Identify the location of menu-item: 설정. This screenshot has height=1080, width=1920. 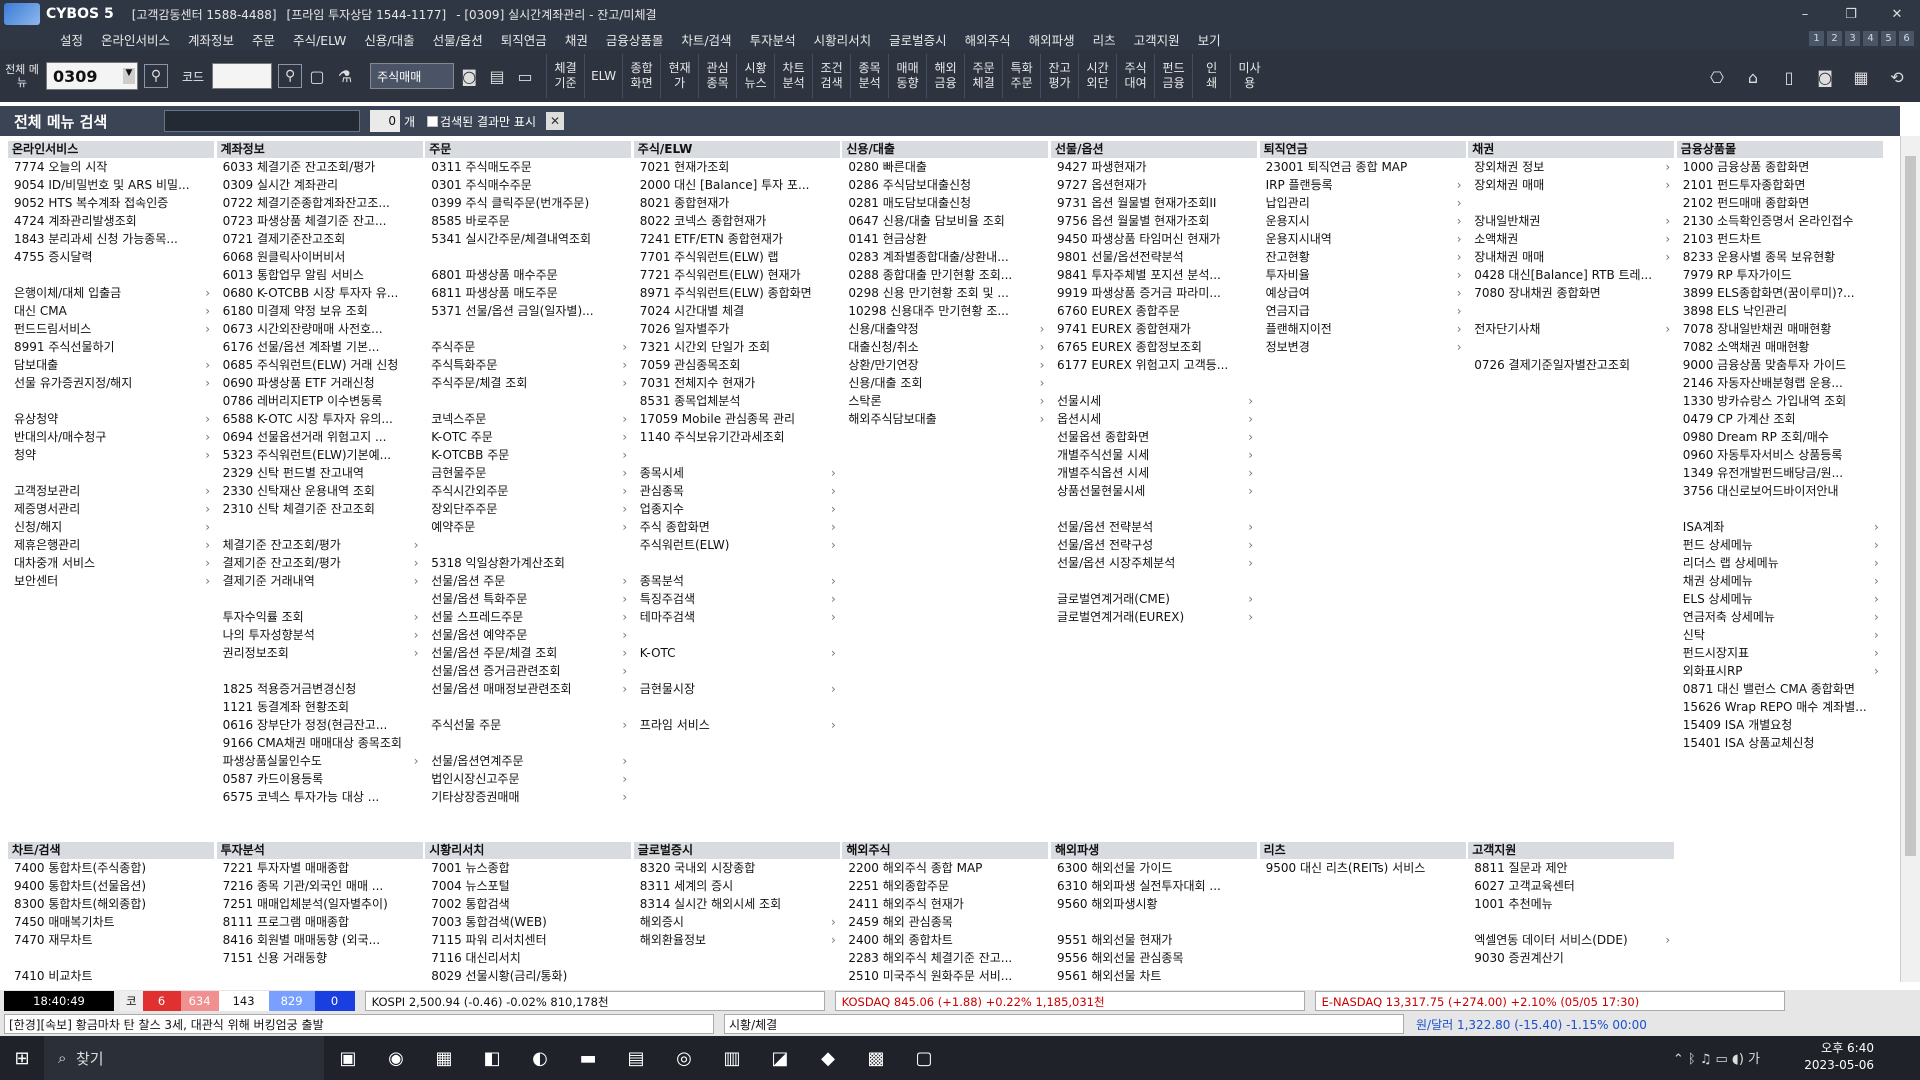
(71, 39).